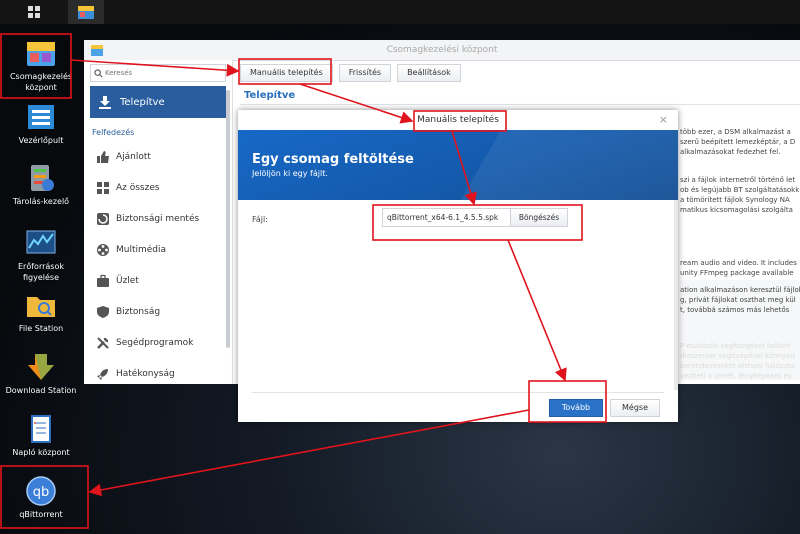 Image resolution: width=800 pixels, height=534 pixels. Describe the element at coordinates (103, 218) in the screenshot. I see `backup-icon` at that location.